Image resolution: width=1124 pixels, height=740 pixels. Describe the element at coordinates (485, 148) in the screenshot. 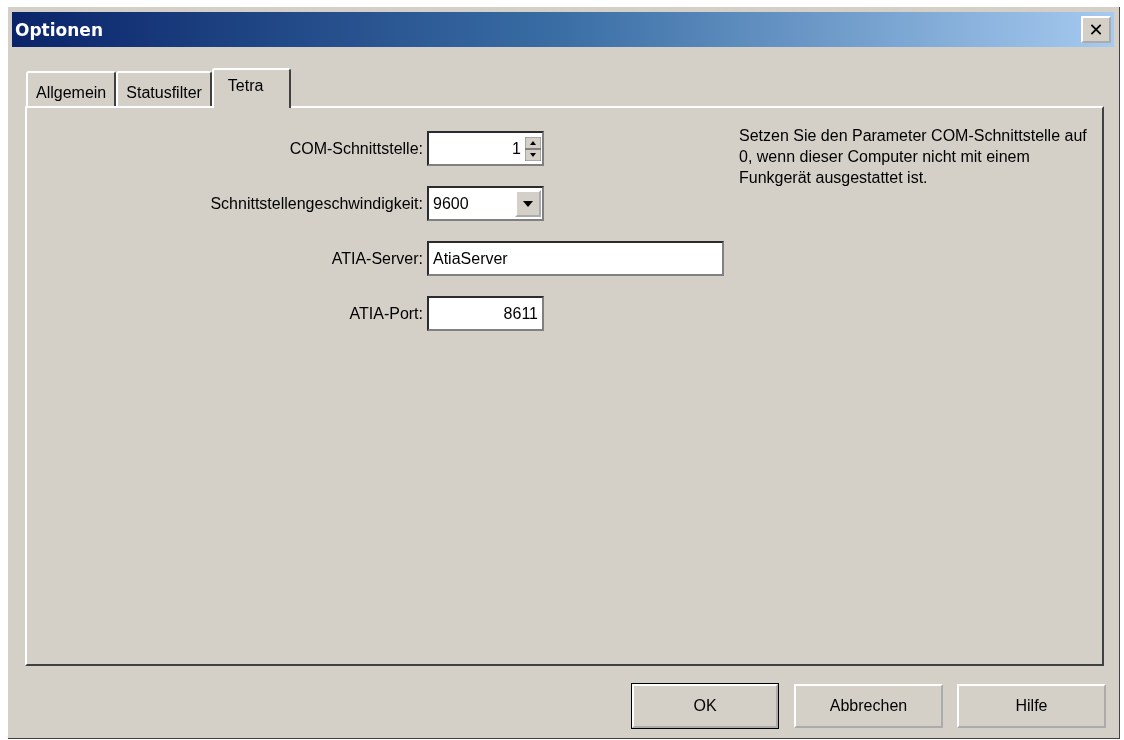

I see `spin-field: 1` at that location.